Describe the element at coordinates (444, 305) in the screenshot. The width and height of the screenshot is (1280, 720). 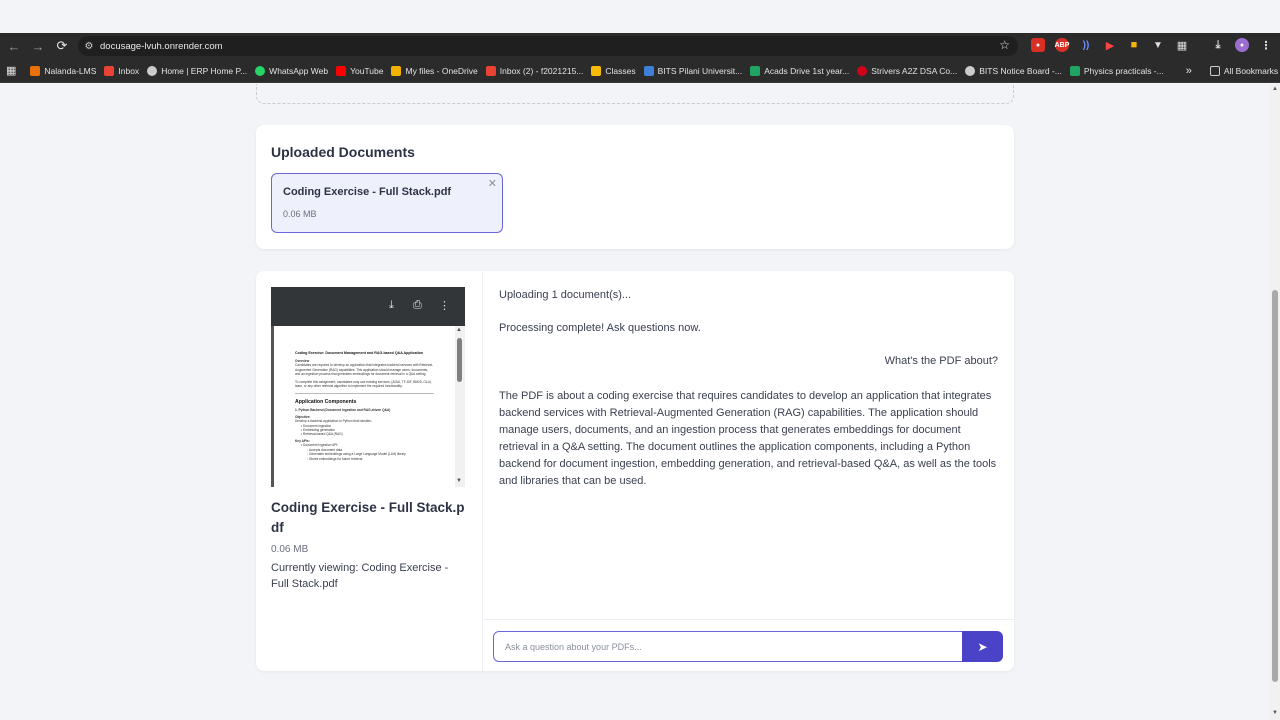
I see `more-vertical-icon: ⋮` at that location.